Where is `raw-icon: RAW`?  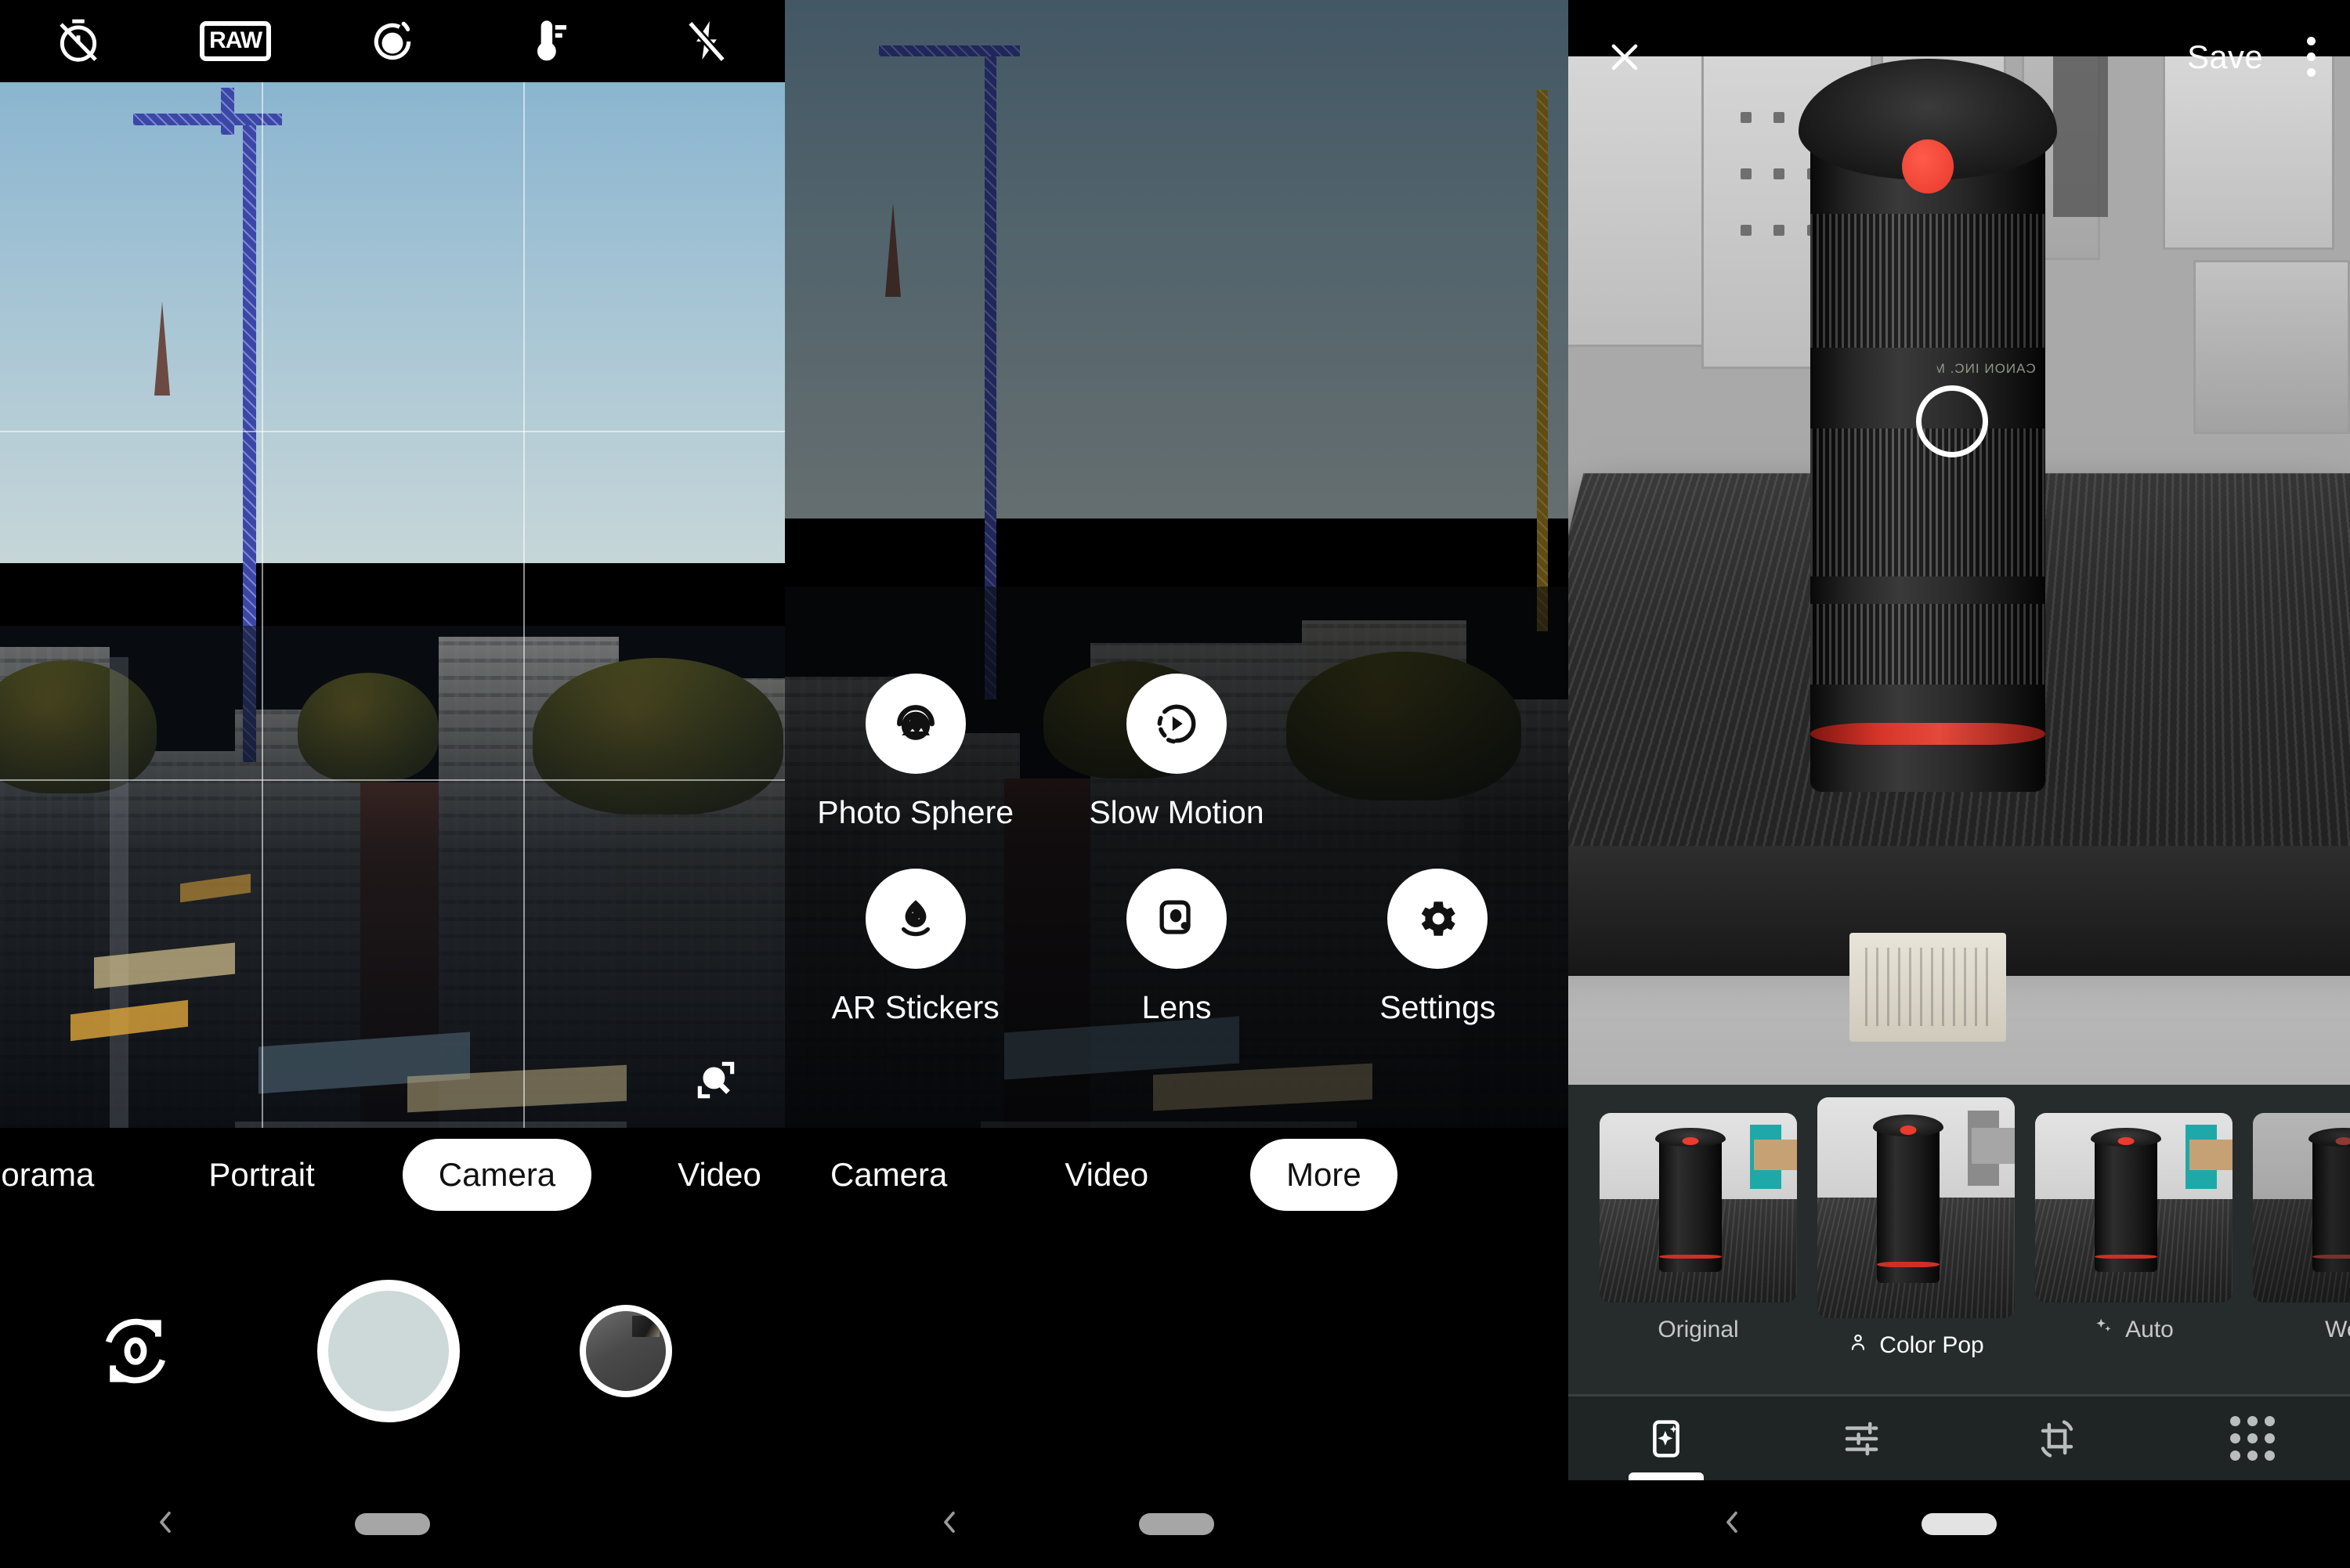 raw-icon: RAW is located at coordinates (236, 41).